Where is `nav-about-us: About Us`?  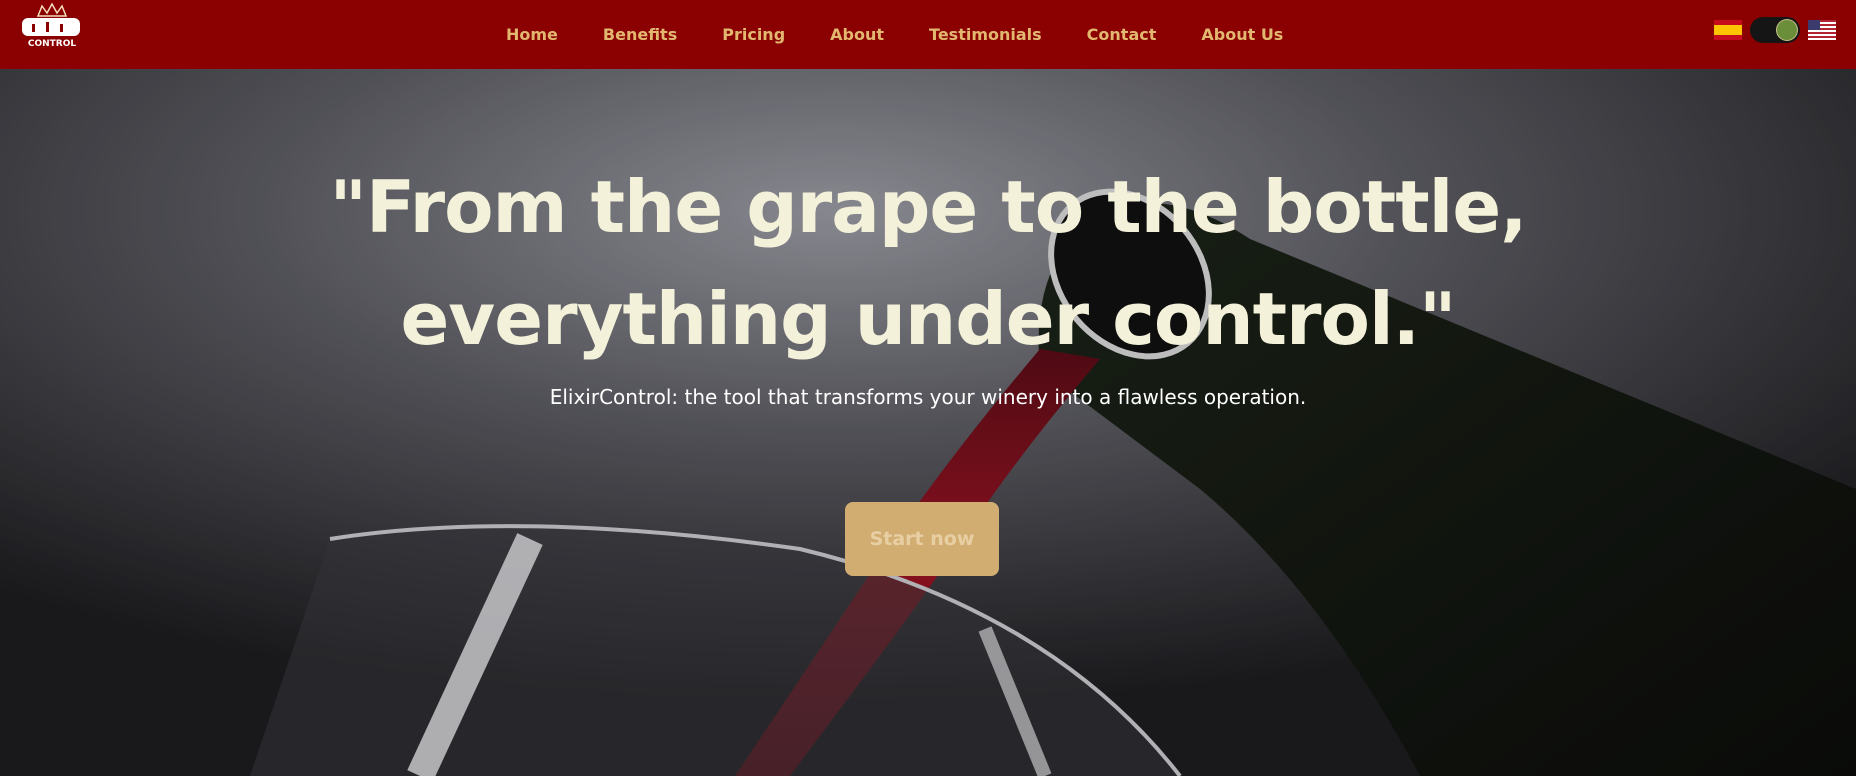
nav-about-us: About Us is located at coordinates (1242, 34).